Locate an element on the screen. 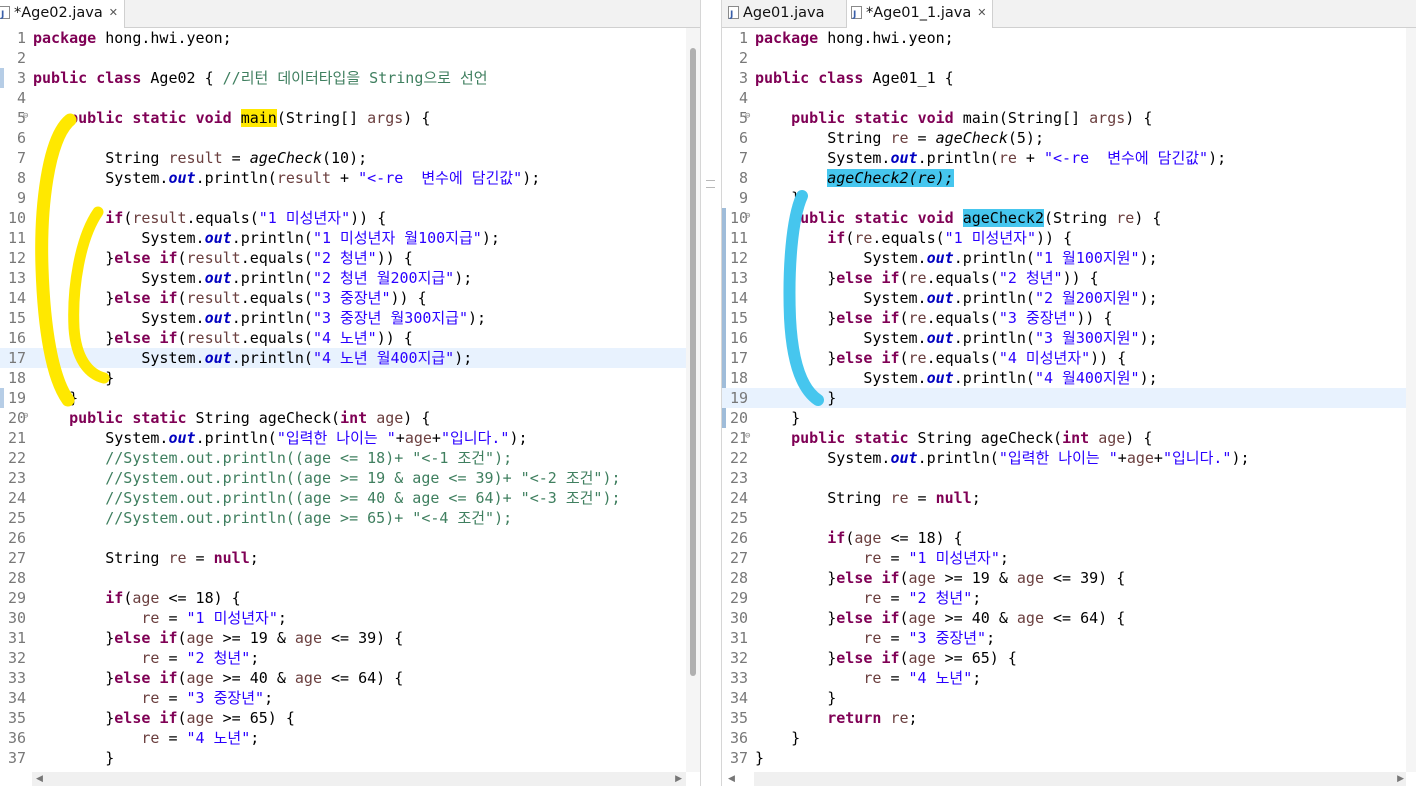 The image size is (1416, 786). code-line: 16 System.out.println("3 월300지원"); is located at coordinates (1069, 338).